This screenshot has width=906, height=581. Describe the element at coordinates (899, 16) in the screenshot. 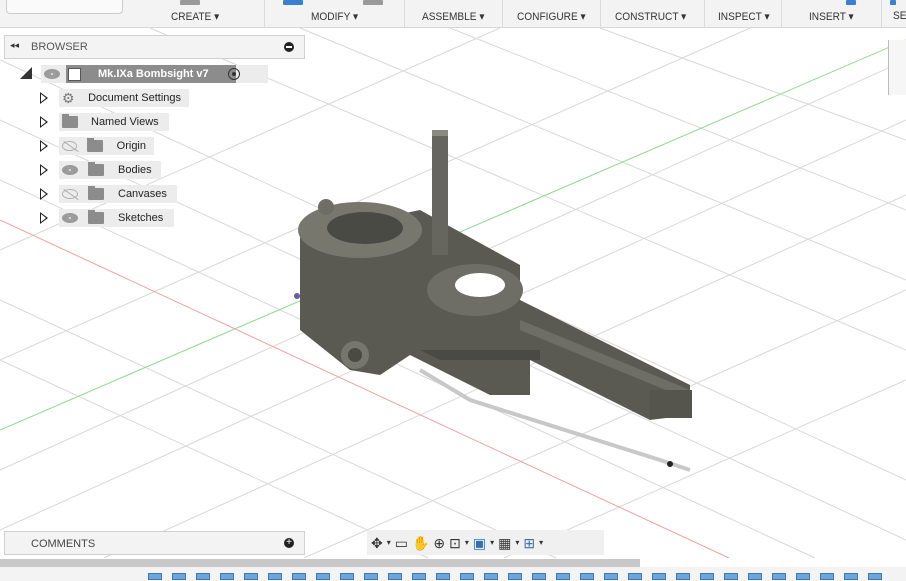

I see `select-menu: SE` at that location.